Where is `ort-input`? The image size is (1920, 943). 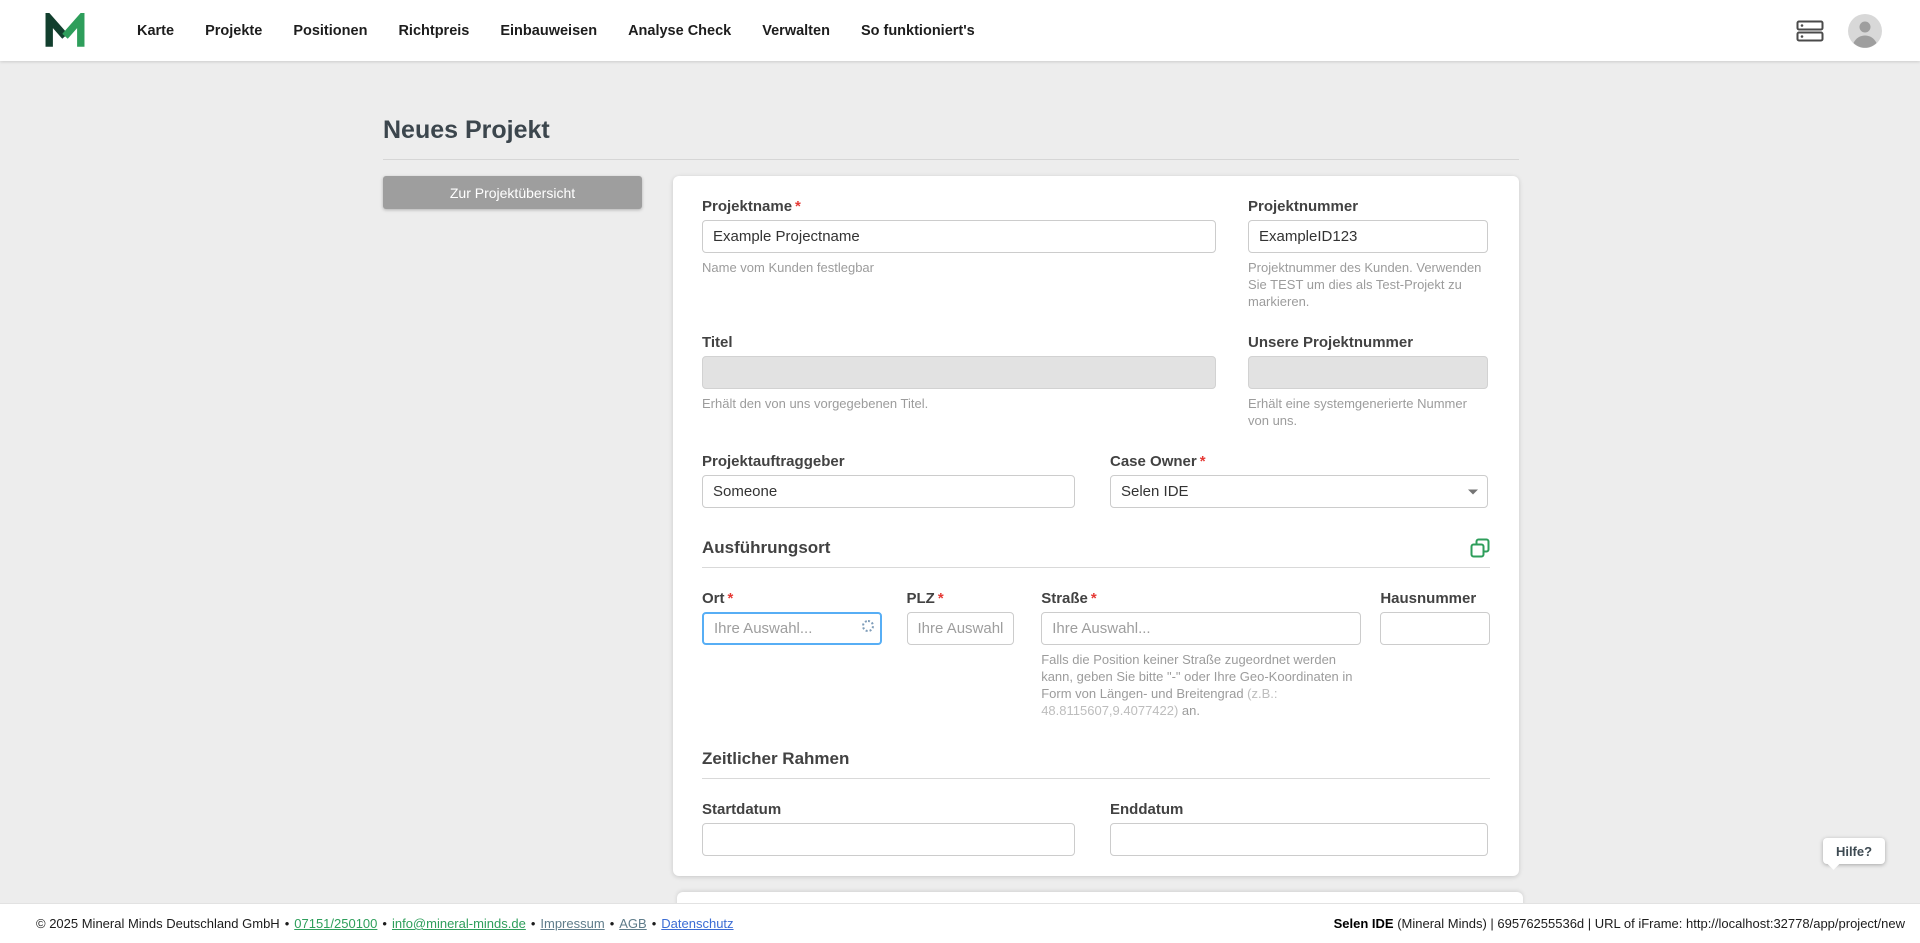 ort-input is located at coordinates (792, 628).